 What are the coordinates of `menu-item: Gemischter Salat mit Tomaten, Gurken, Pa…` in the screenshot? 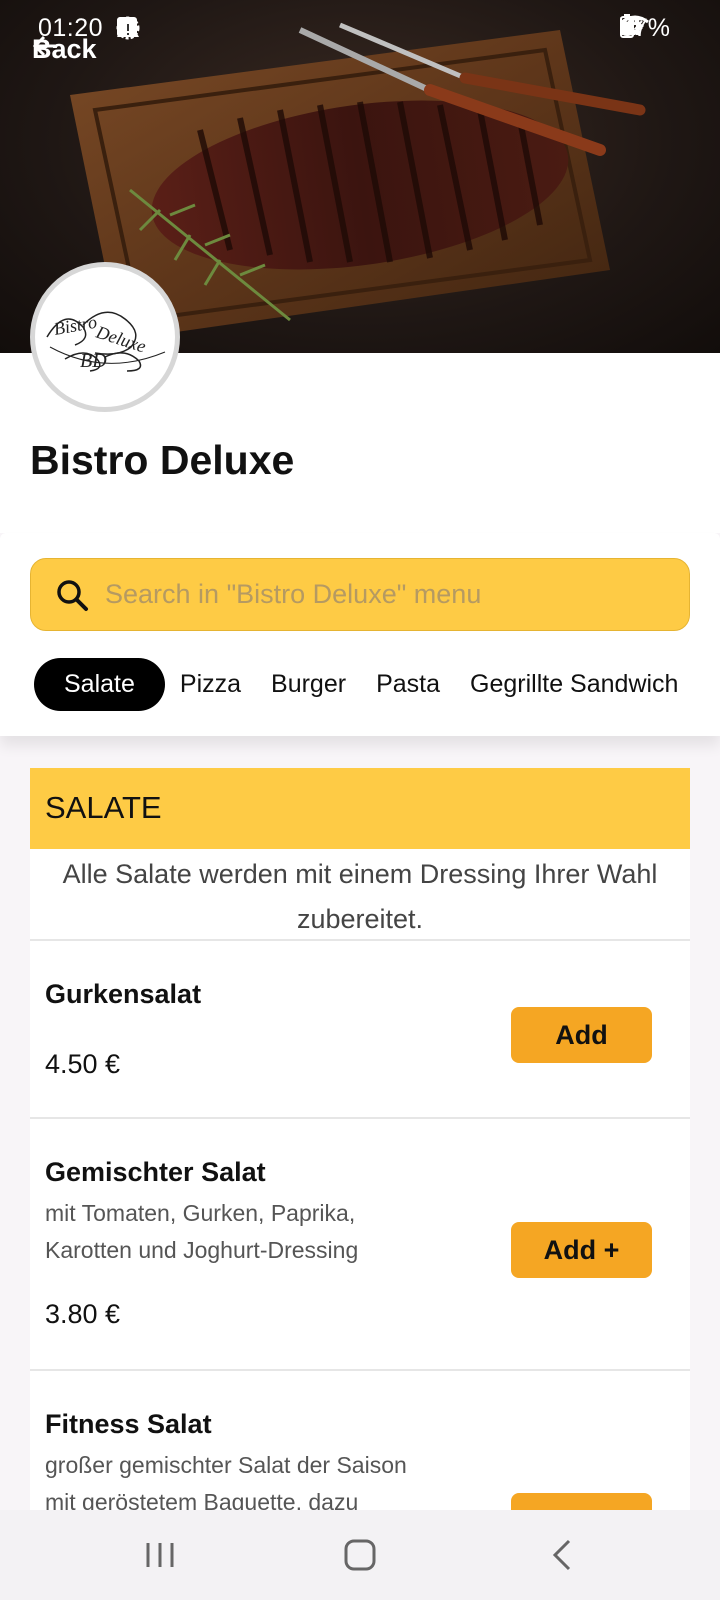 It's located at (360, 1245).